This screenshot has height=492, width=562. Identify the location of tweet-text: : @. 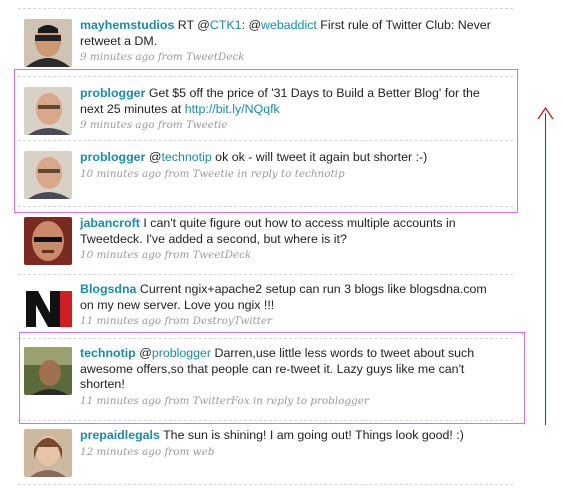
(251, 25).